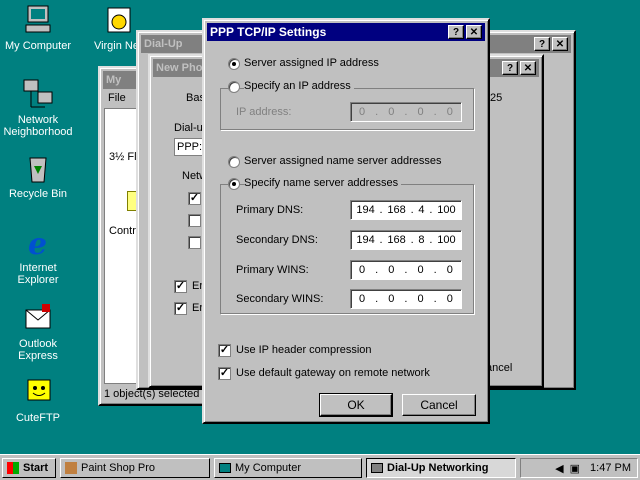 The image size is (640, 480). What do you see at coordinates (288, 468) in the screenshot?
I see `task-my-computer: My Computer` at bounding box center [288, 468].